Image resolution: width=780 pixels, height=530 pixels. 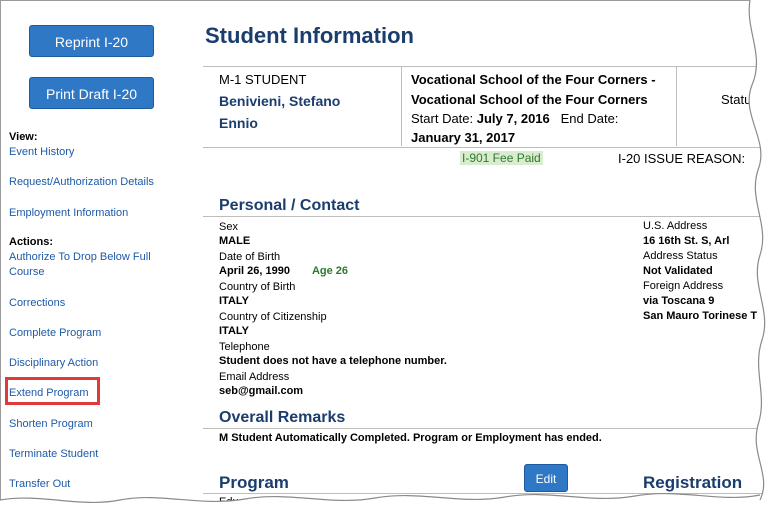 I want to click on education-level-label: Education Level, so click(x=258, y=502).